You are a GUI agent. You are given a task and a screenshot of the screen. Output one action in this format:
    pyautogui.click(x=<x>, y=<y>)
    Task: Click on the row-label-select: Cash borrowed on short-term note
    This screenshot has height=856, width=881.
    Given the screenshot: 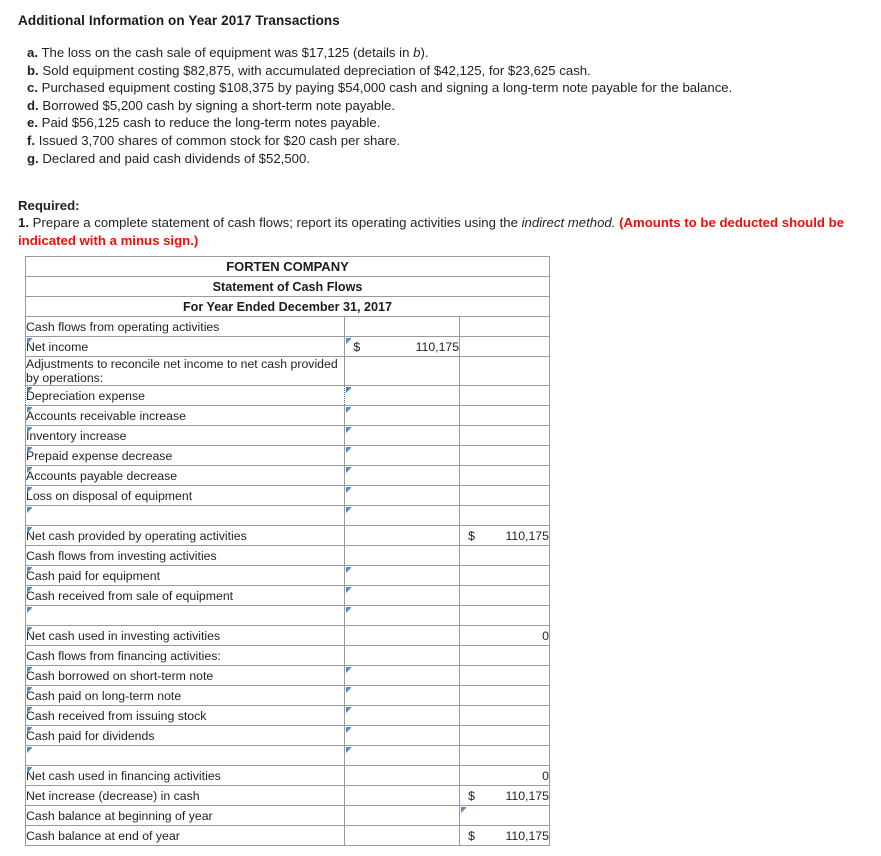 What is the action you would take?
    pyautogui.click(x=185, y=675)
    